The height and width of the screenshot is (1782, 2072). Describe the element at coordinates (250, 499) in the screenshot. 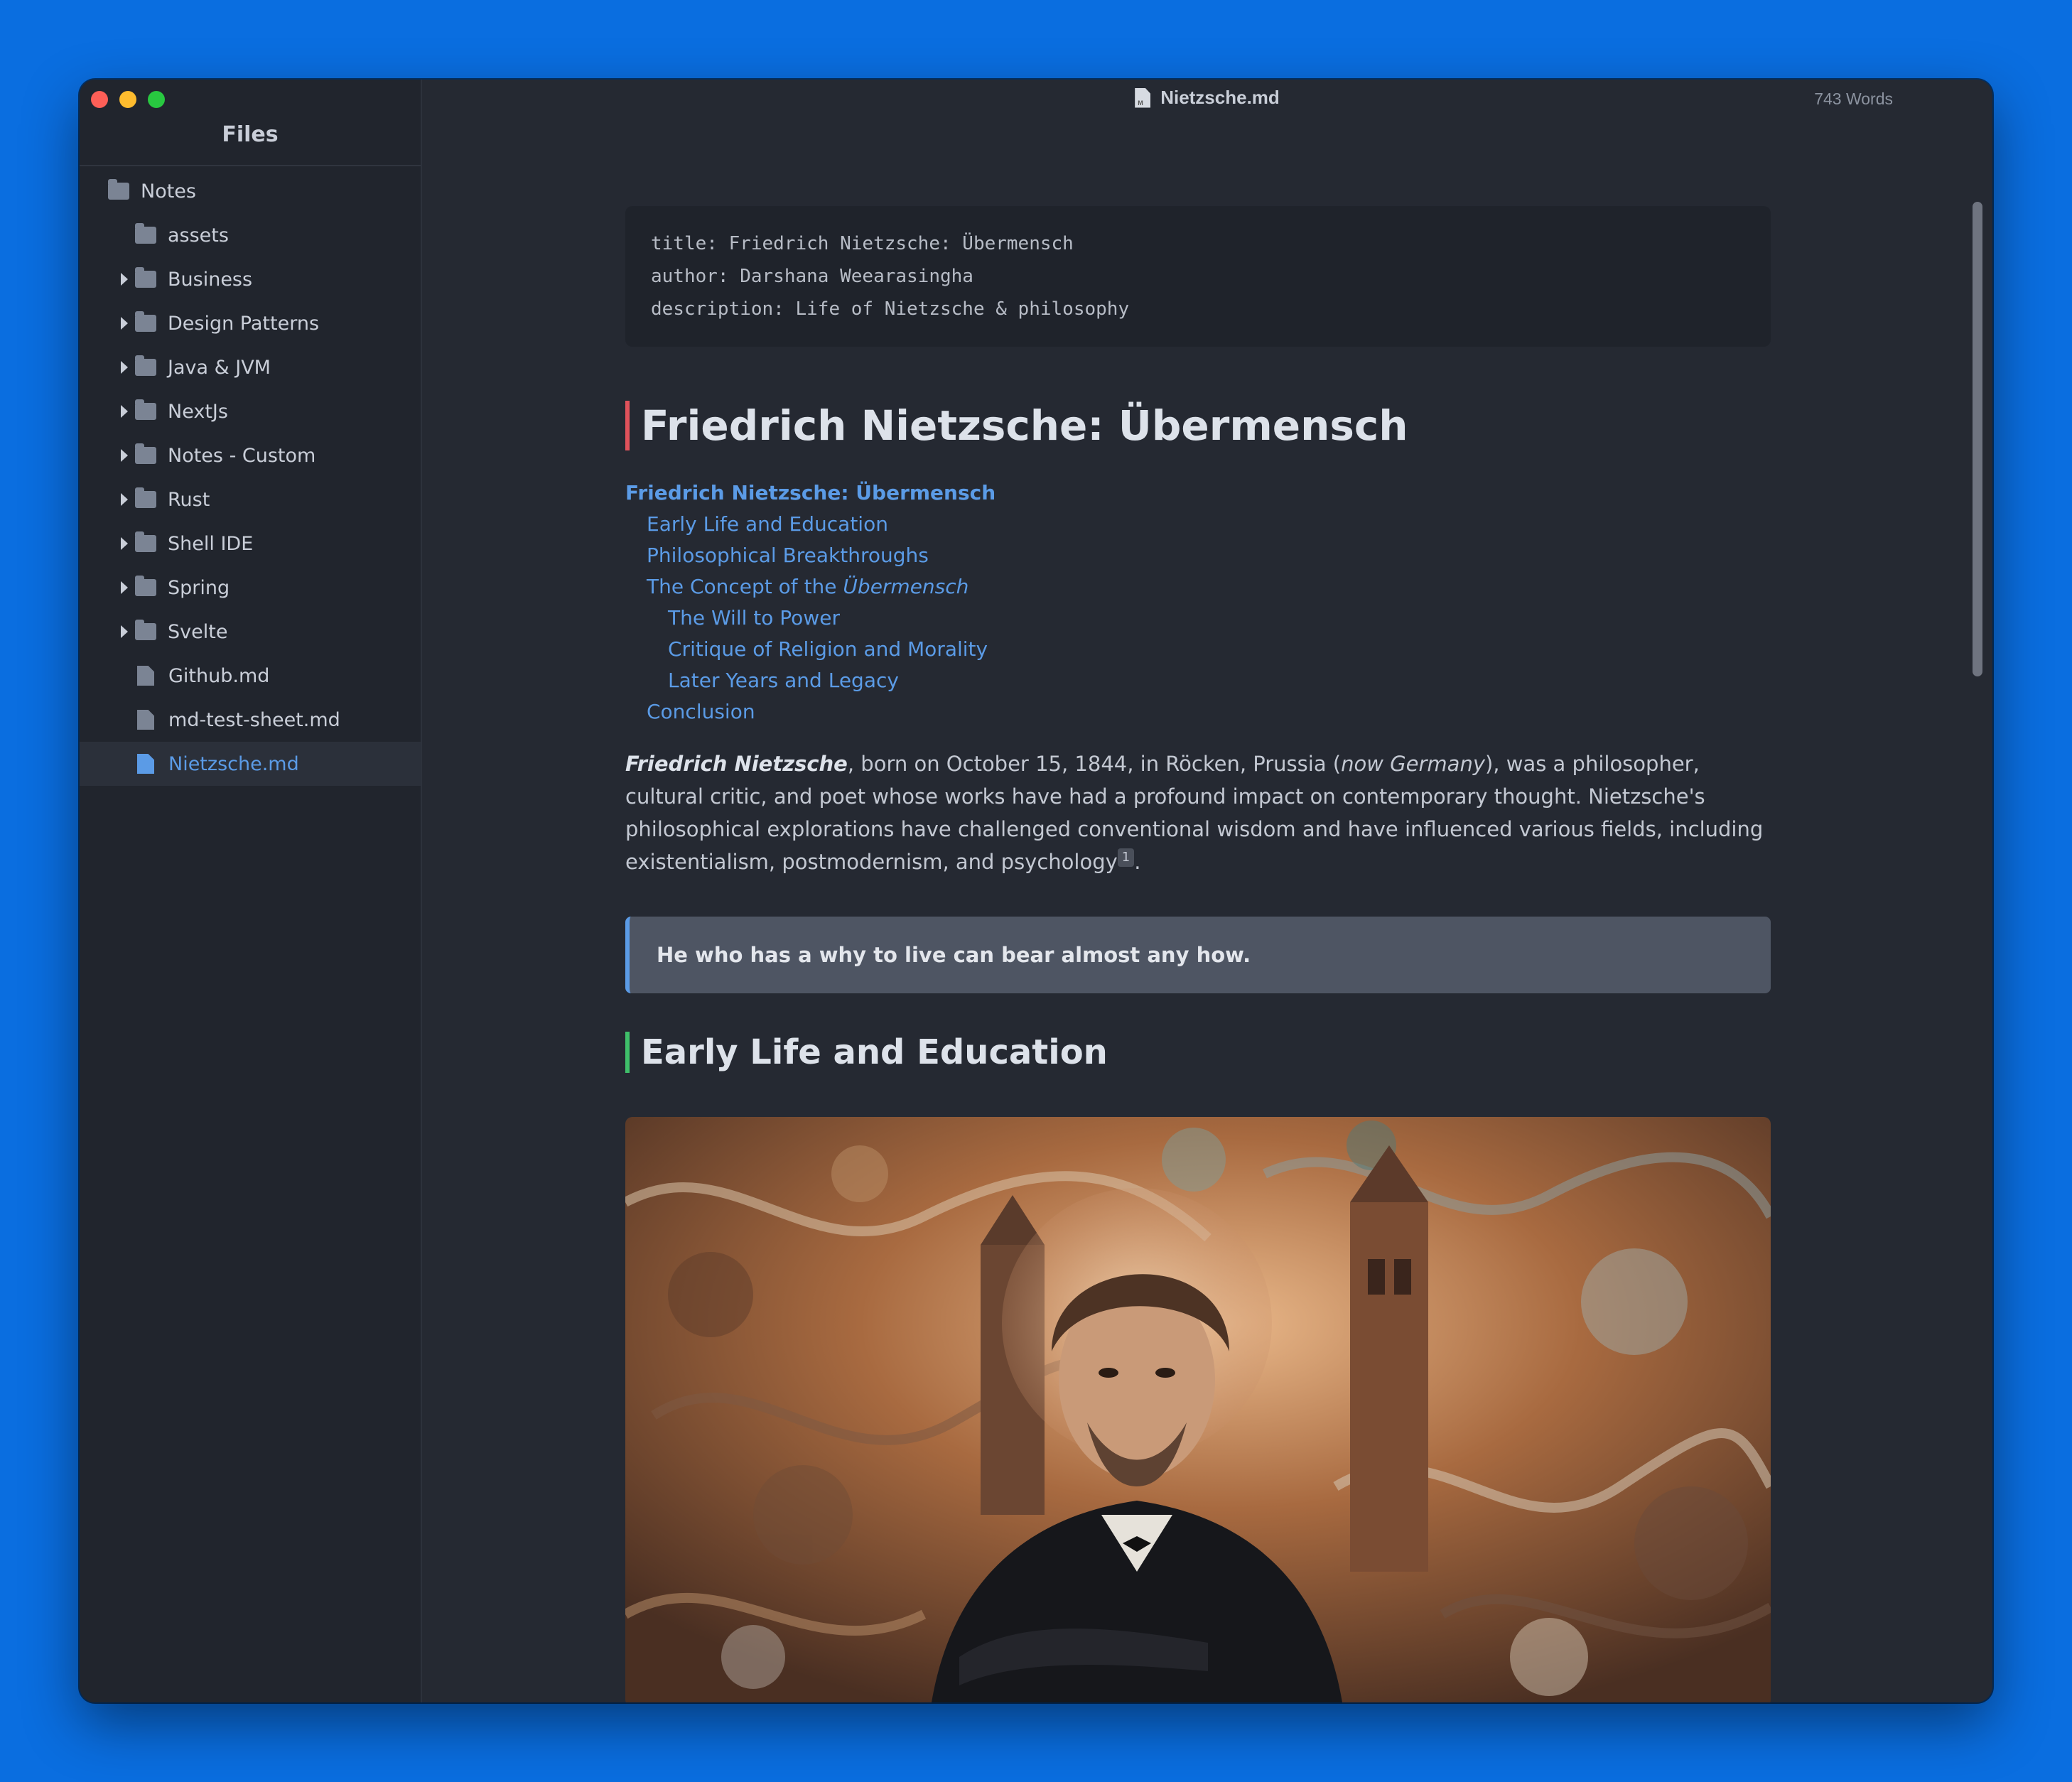

I see `folder-item: Rust` at that location.